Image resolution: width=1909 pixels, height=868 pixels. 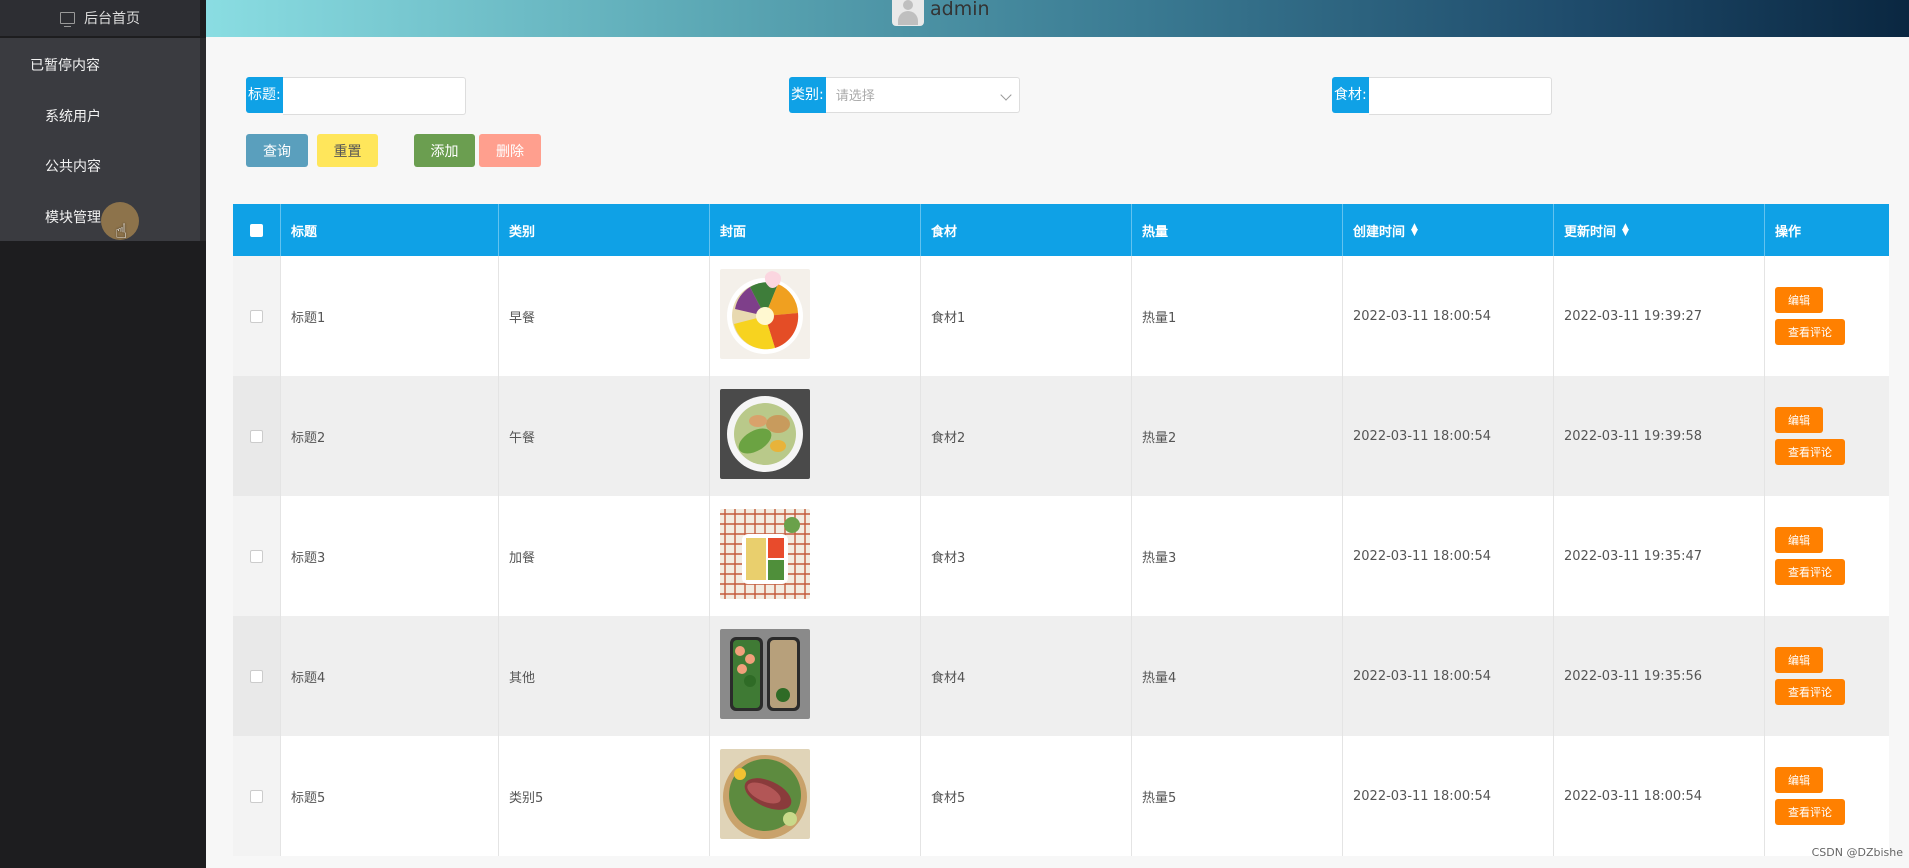 What do you see at coordinates (1448, 230) in the screenshot?
I see `header-created: 创建时间 ▲ ▼` at bounding box center [1448, 230].